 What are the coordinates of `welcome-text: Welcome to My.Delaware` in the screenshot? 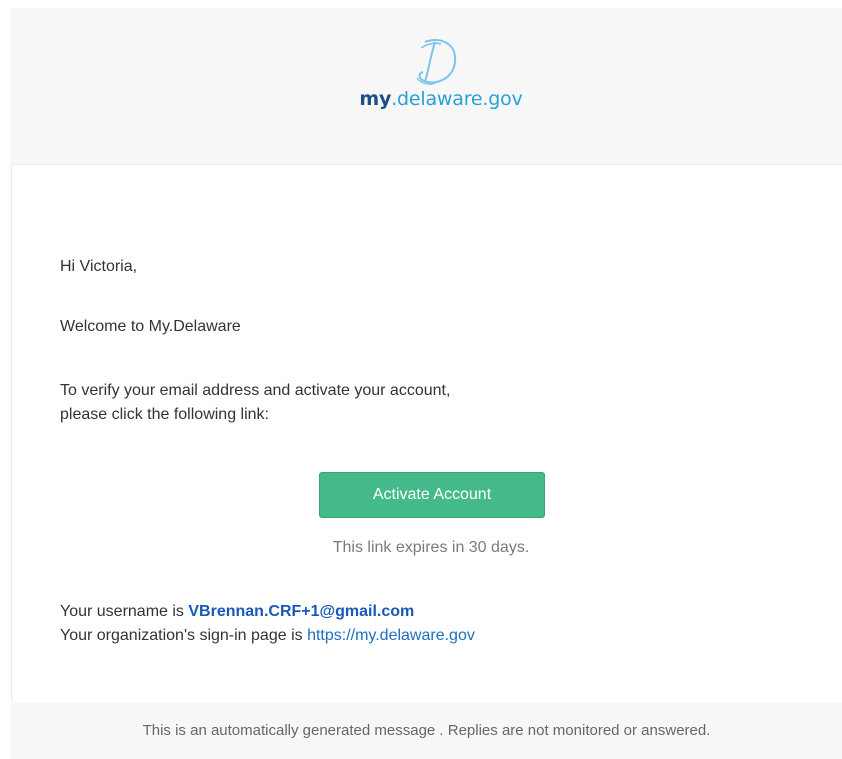 It's located at (150, 326).